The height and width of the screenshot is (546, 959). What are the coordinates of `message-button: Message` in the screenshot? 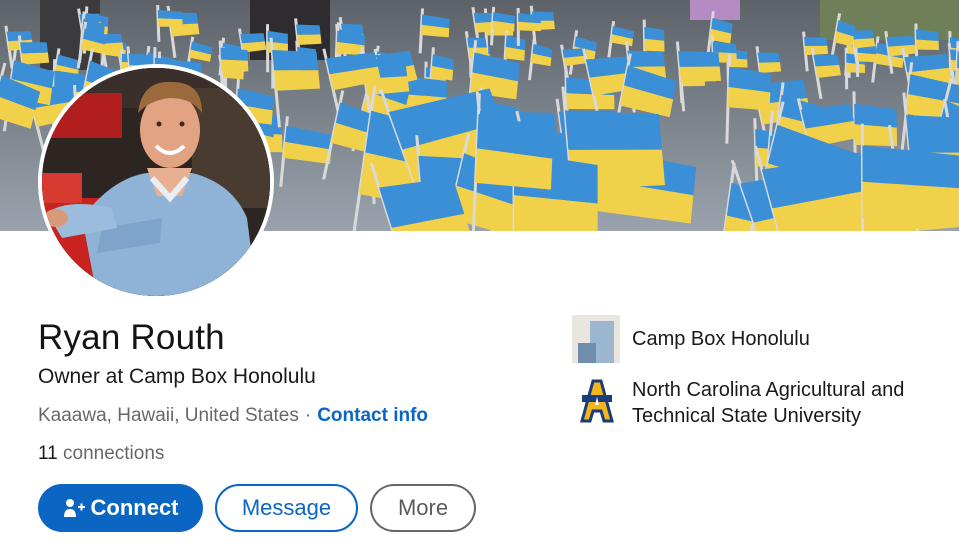 It's located at (286, 508).